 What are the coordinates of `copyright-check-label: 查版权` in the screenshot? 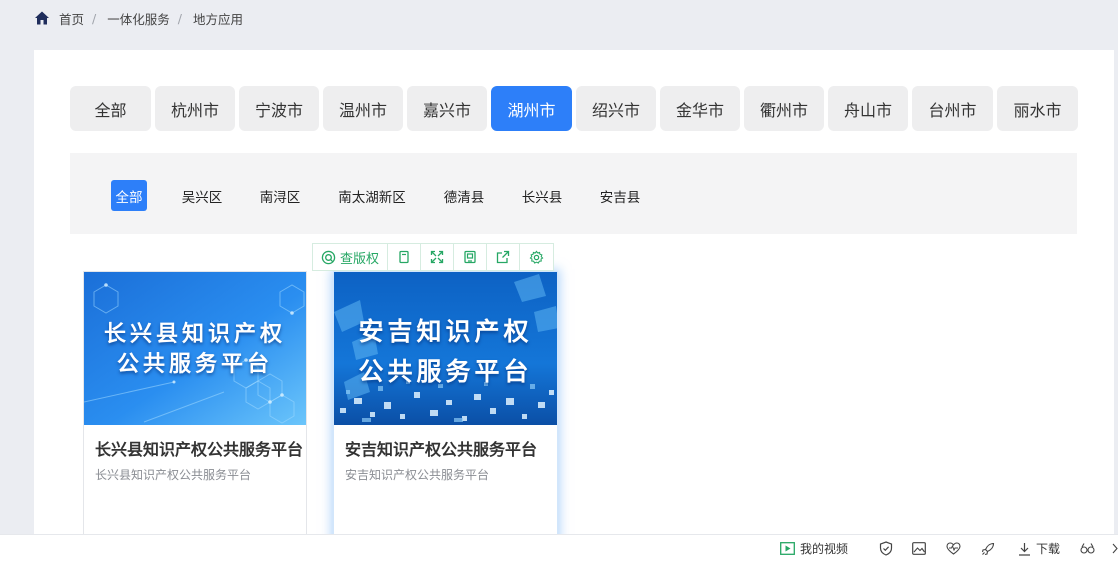 It's located at (360, 259).